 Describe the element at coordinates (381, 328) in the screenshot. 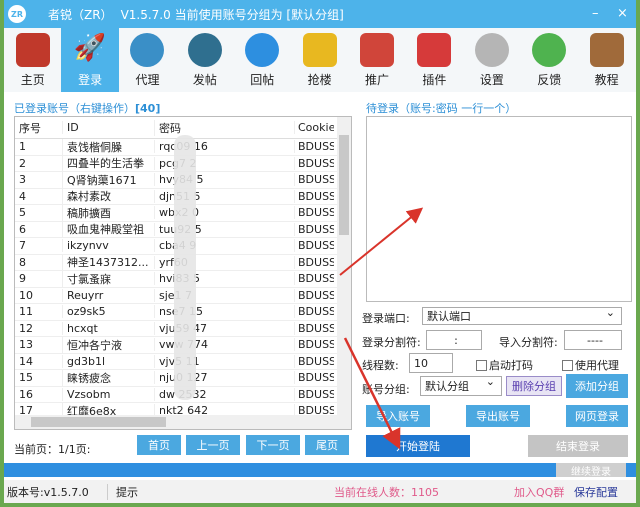

I see `annotation-arrows` at that location.